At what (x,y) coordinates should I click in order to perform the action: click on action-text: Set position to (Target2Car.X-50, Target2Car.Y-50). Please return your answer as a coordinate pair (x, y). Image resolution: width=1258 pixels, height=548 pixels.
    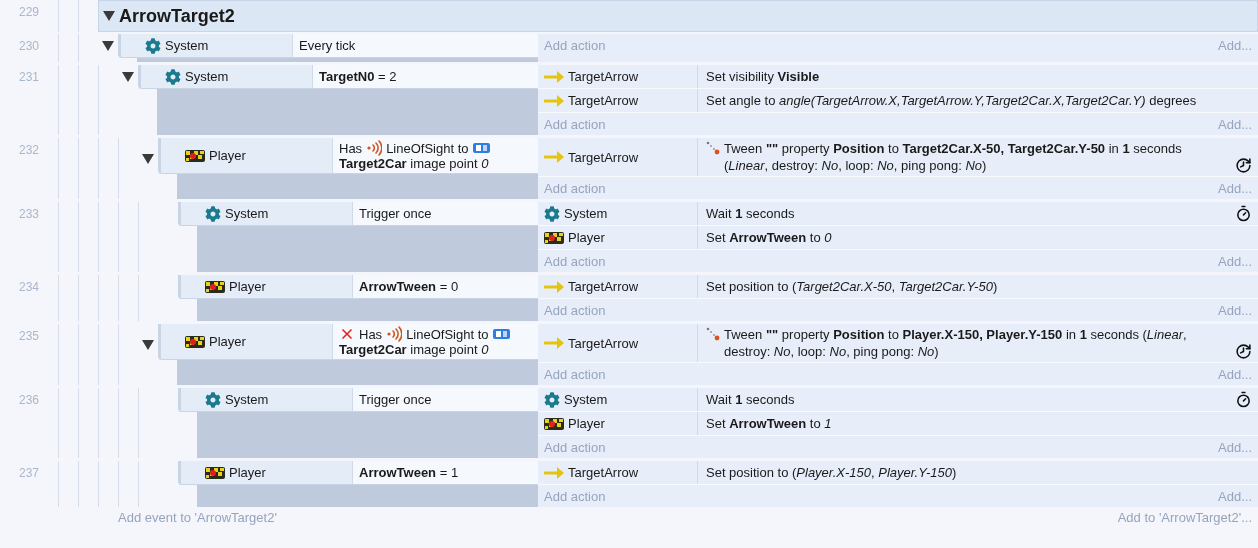
    Looking at the image, I should click on (852, 286).